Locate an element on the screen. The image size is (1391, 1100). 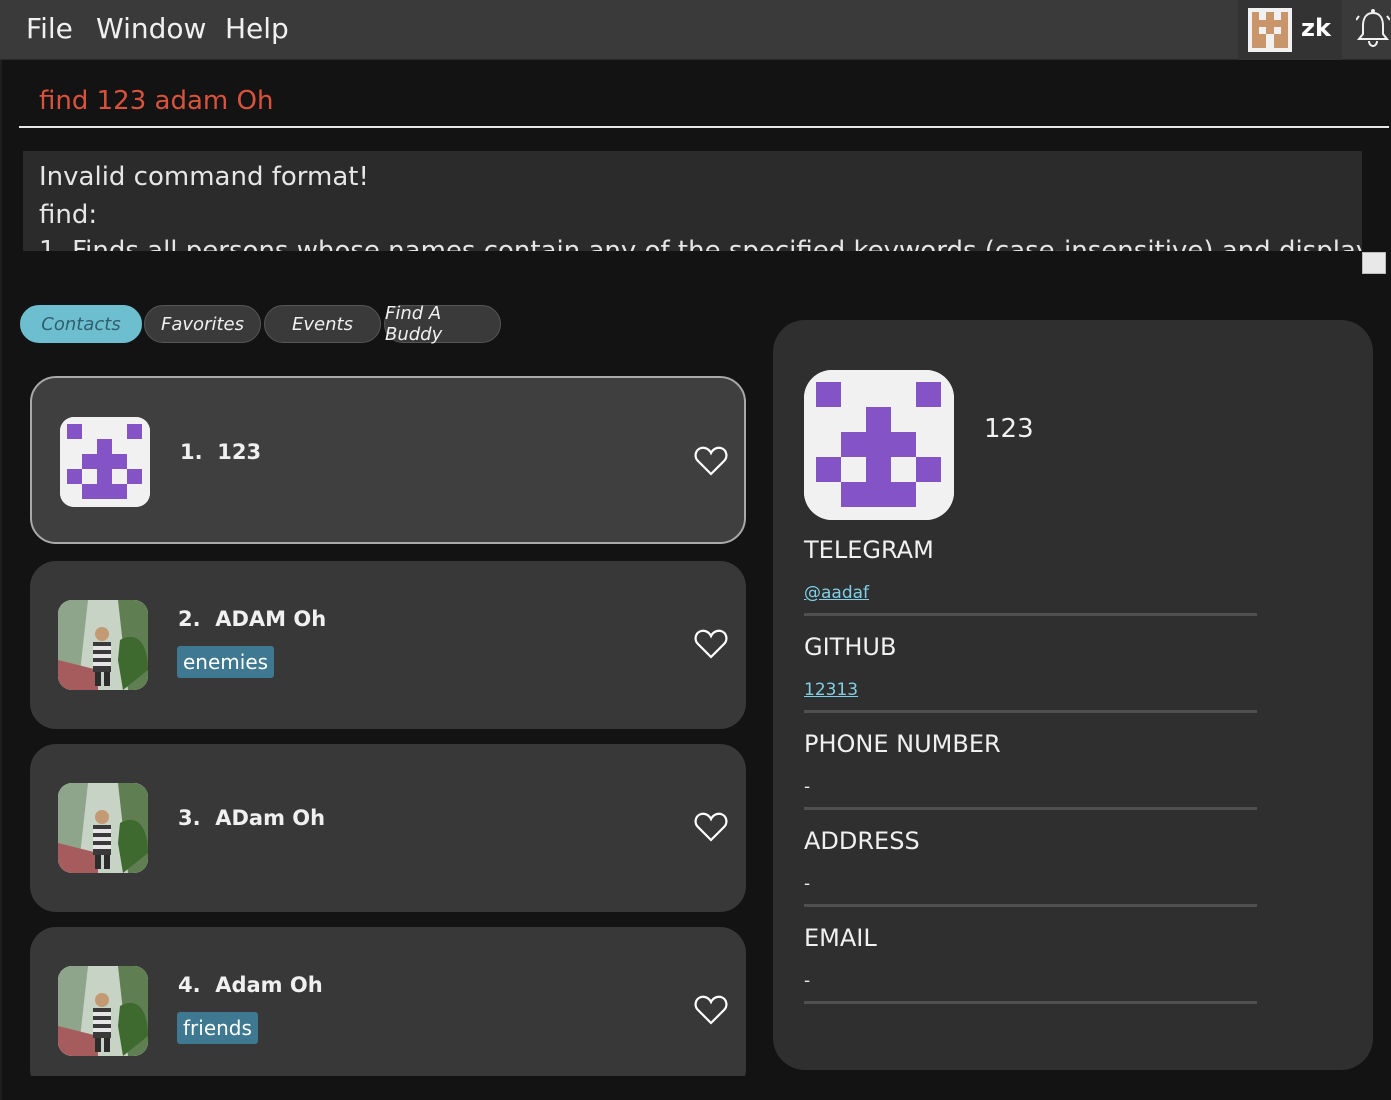
person-name: 4. Adam Oh is located at coordinates (250, 985).